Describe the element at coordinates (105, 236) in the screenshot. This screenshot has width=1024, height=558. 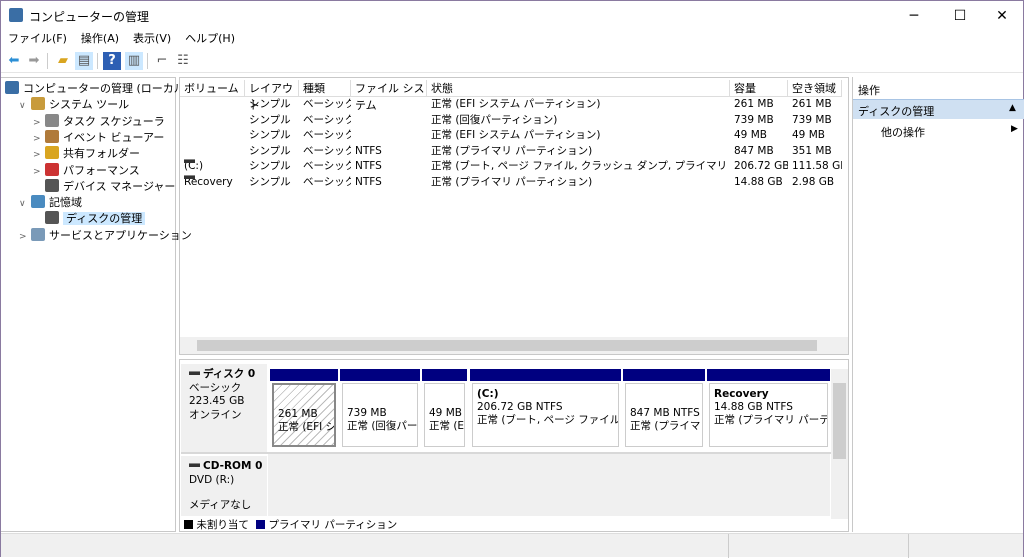
I see `tree-item: > サービスとアプリケーション` at that location.